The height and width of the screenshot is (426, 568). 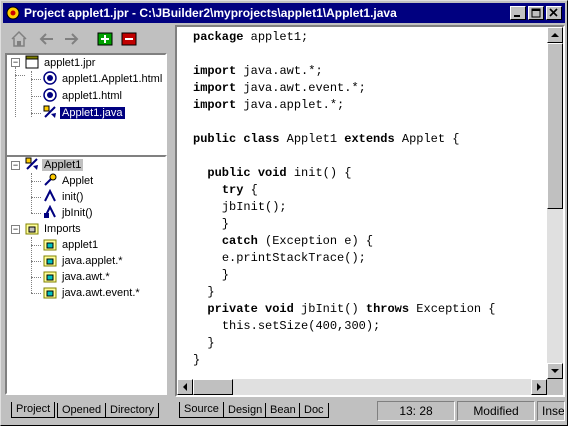 I want to click on project-tabs: Project Opened Directory, so click(x=86, y=412).